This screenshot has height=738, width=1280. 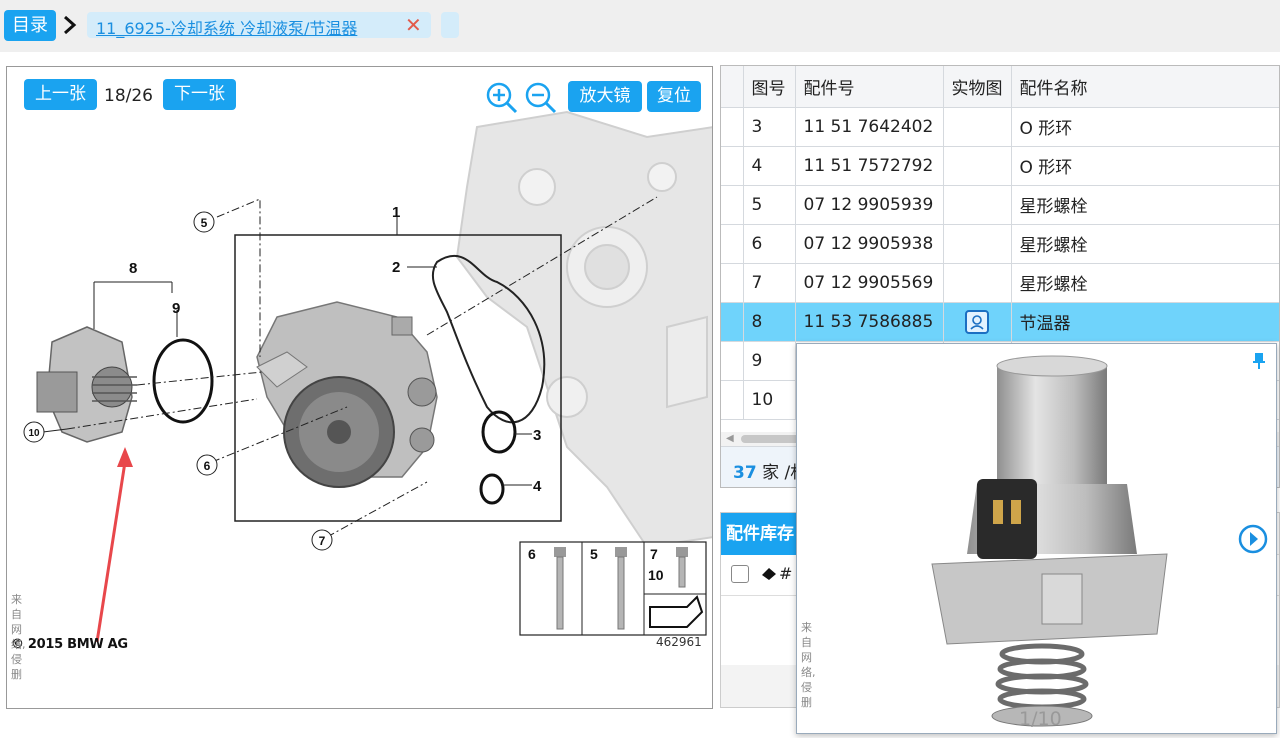 What do you see at coordinates (396, 212) in the screenshot?
I see `callout-label: 1` at bounding box center [396, 212].